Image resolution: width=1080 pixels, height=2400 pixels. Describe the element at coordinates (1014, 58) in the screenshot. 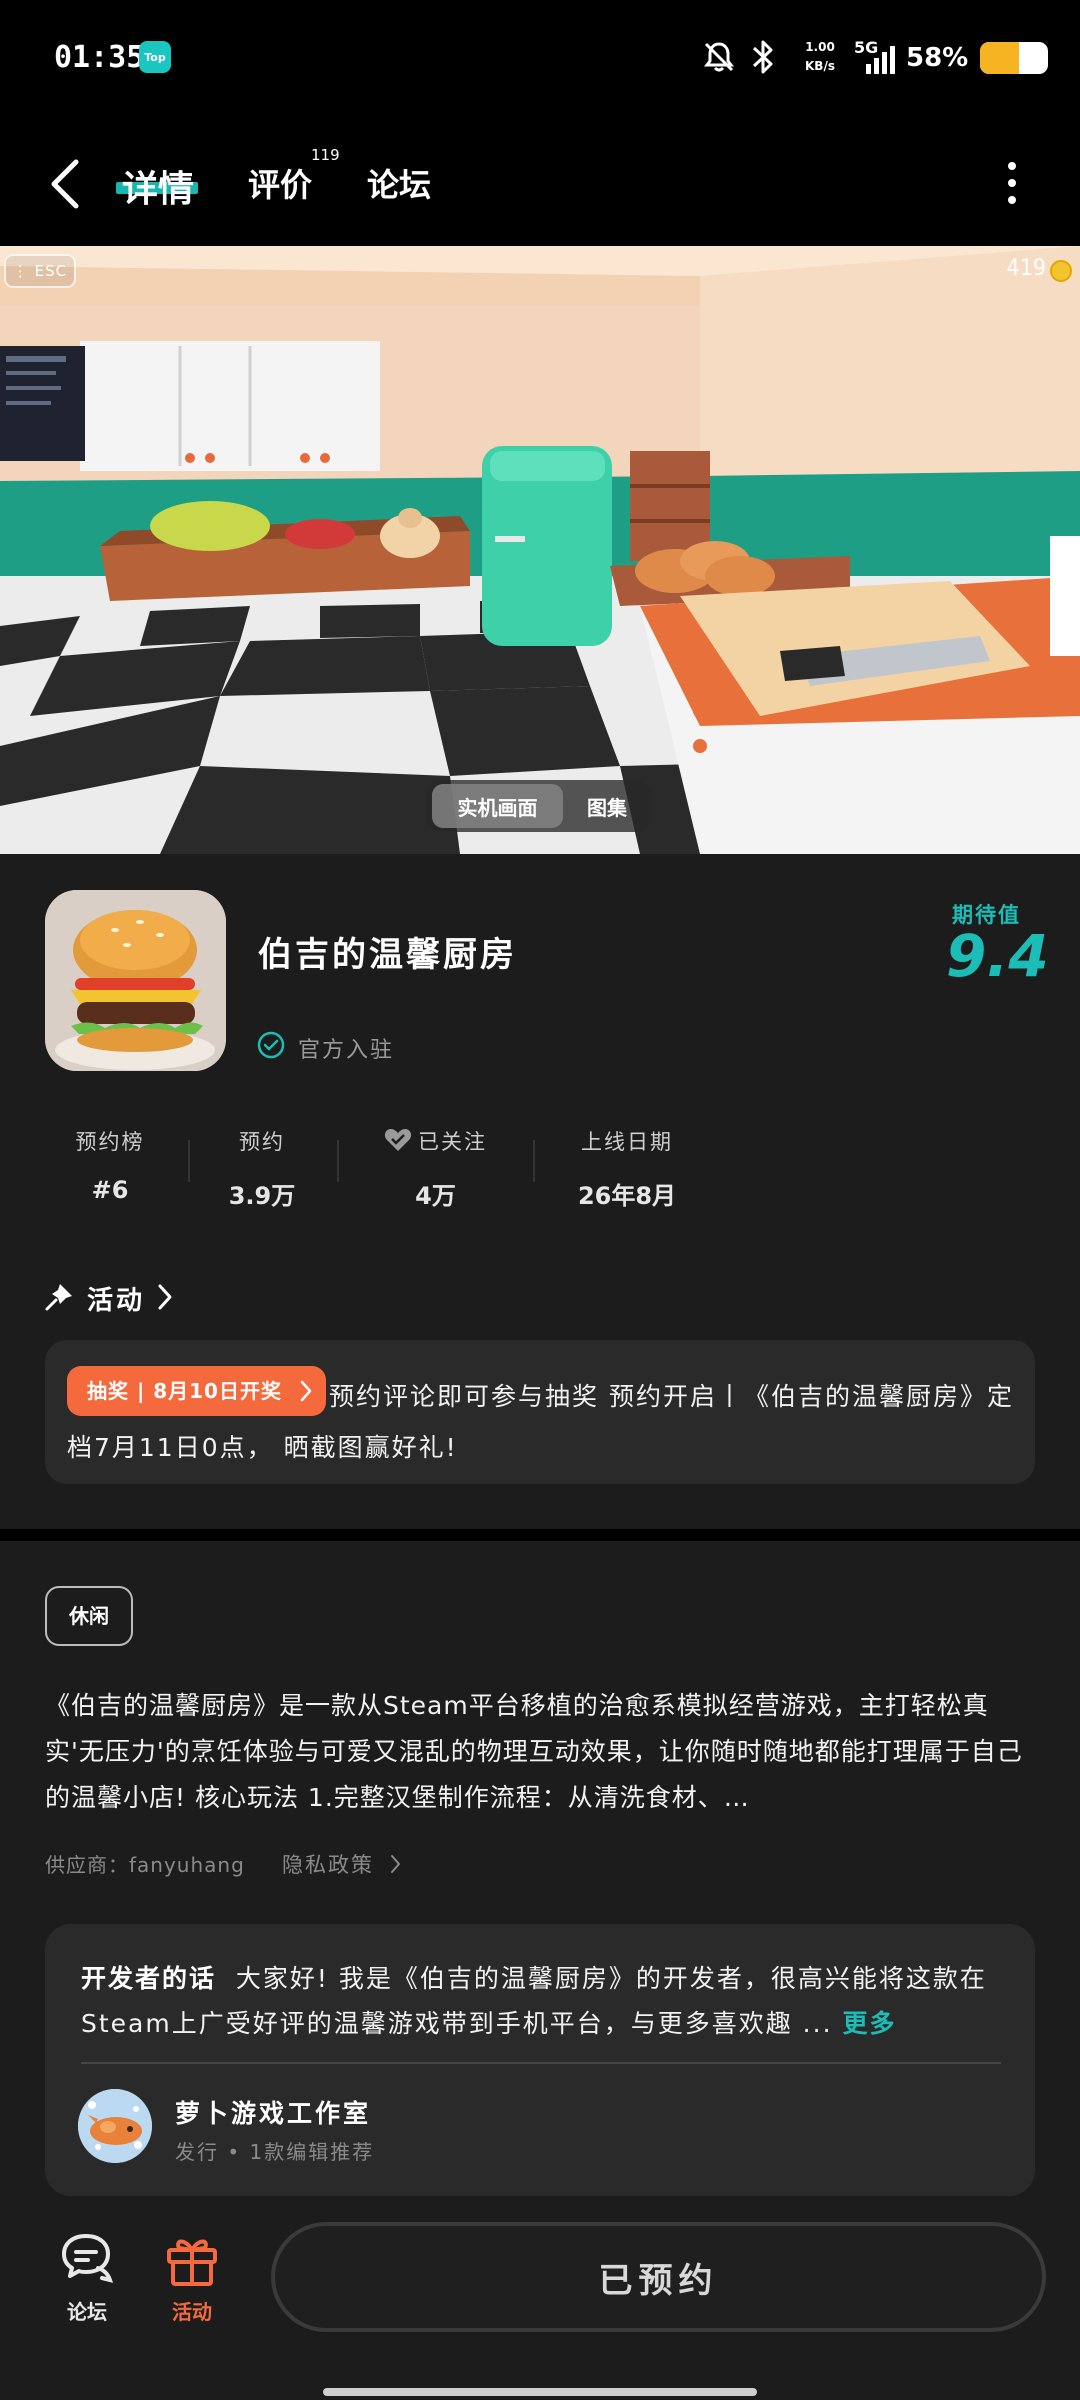

I see `battery-icon` at that location.